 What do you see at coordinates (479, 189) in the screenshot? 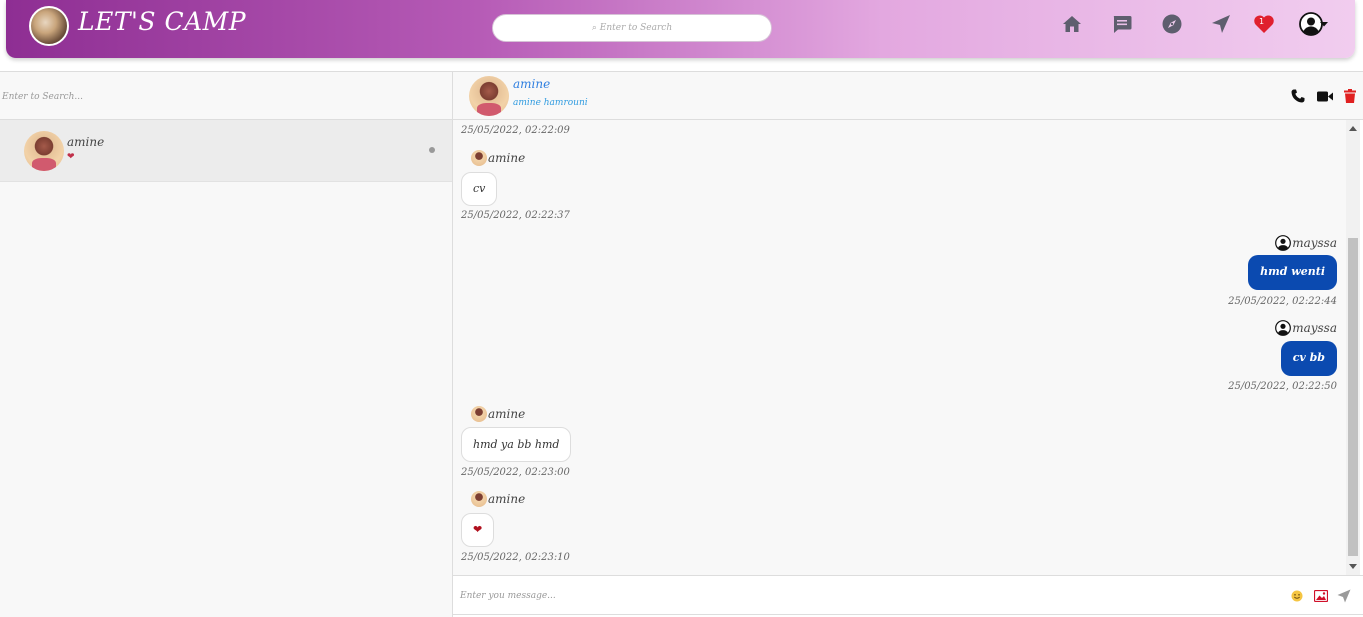
I see `incoming-message-bubble: cv` at bounding box center [479, 189].